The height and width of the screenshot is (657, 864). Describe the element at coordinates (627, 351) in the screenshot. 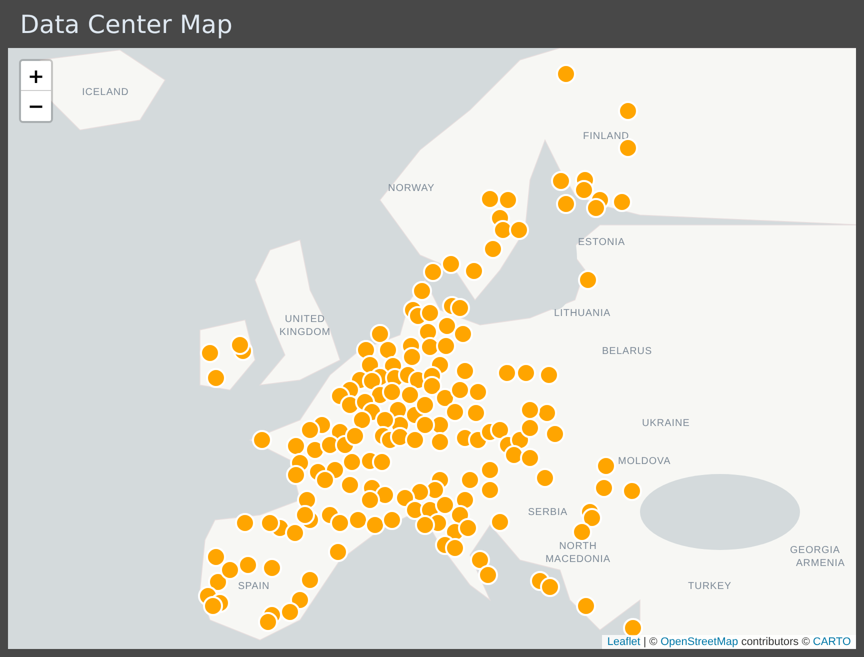

I see `country-label: BELARUS` at that location.